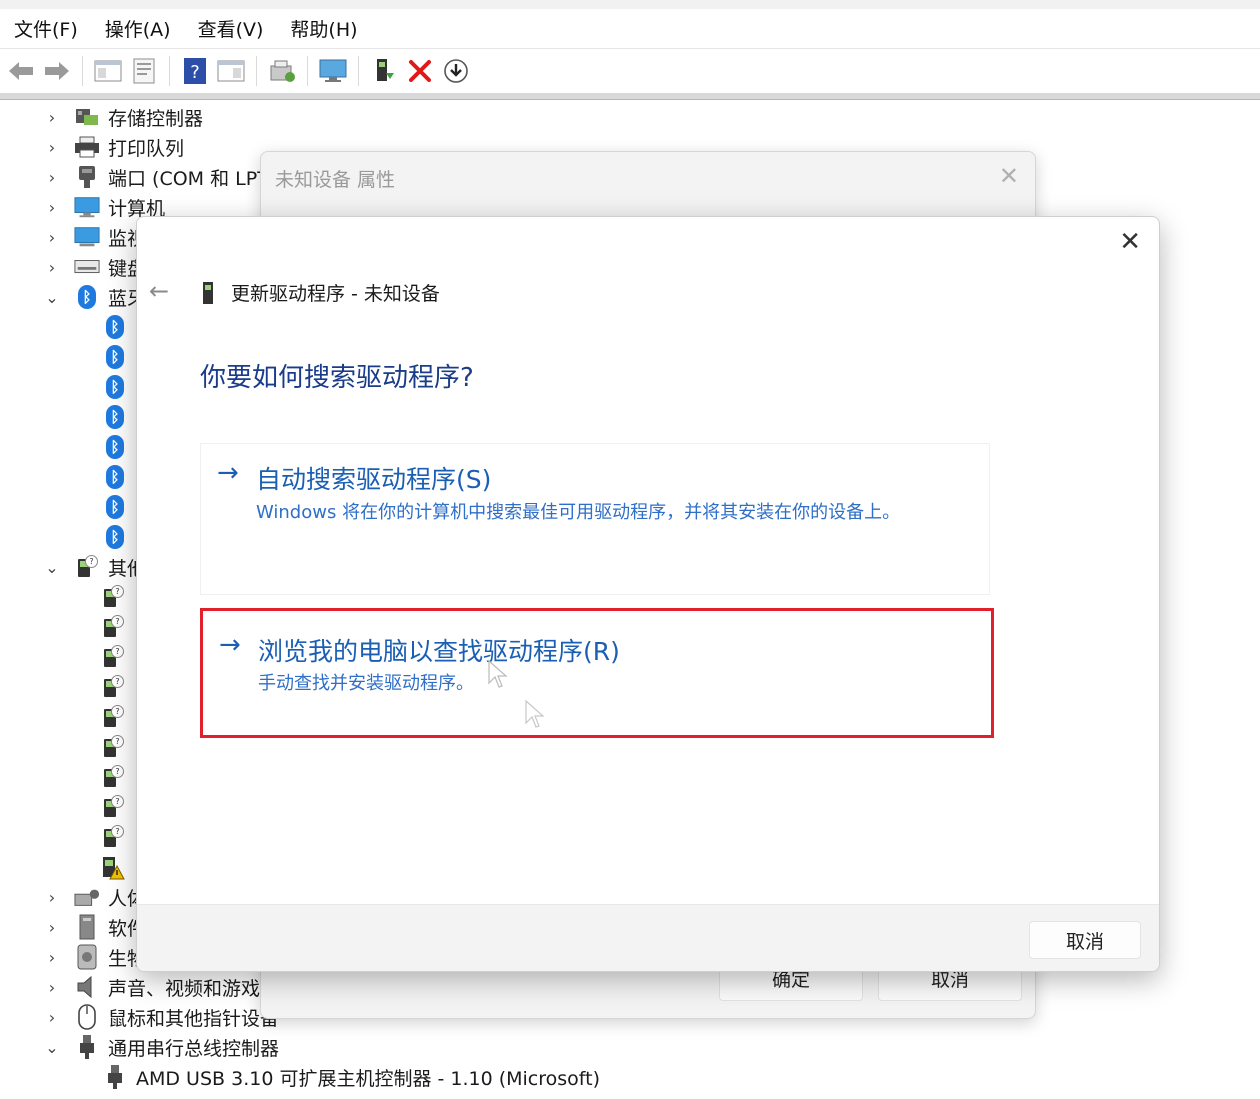 The image size is (1260, 1099). What do you see at coordinates (95, 897) in the screenshot?
I see `tree-item-hid: › 人体` at bounding box center [95, 897].